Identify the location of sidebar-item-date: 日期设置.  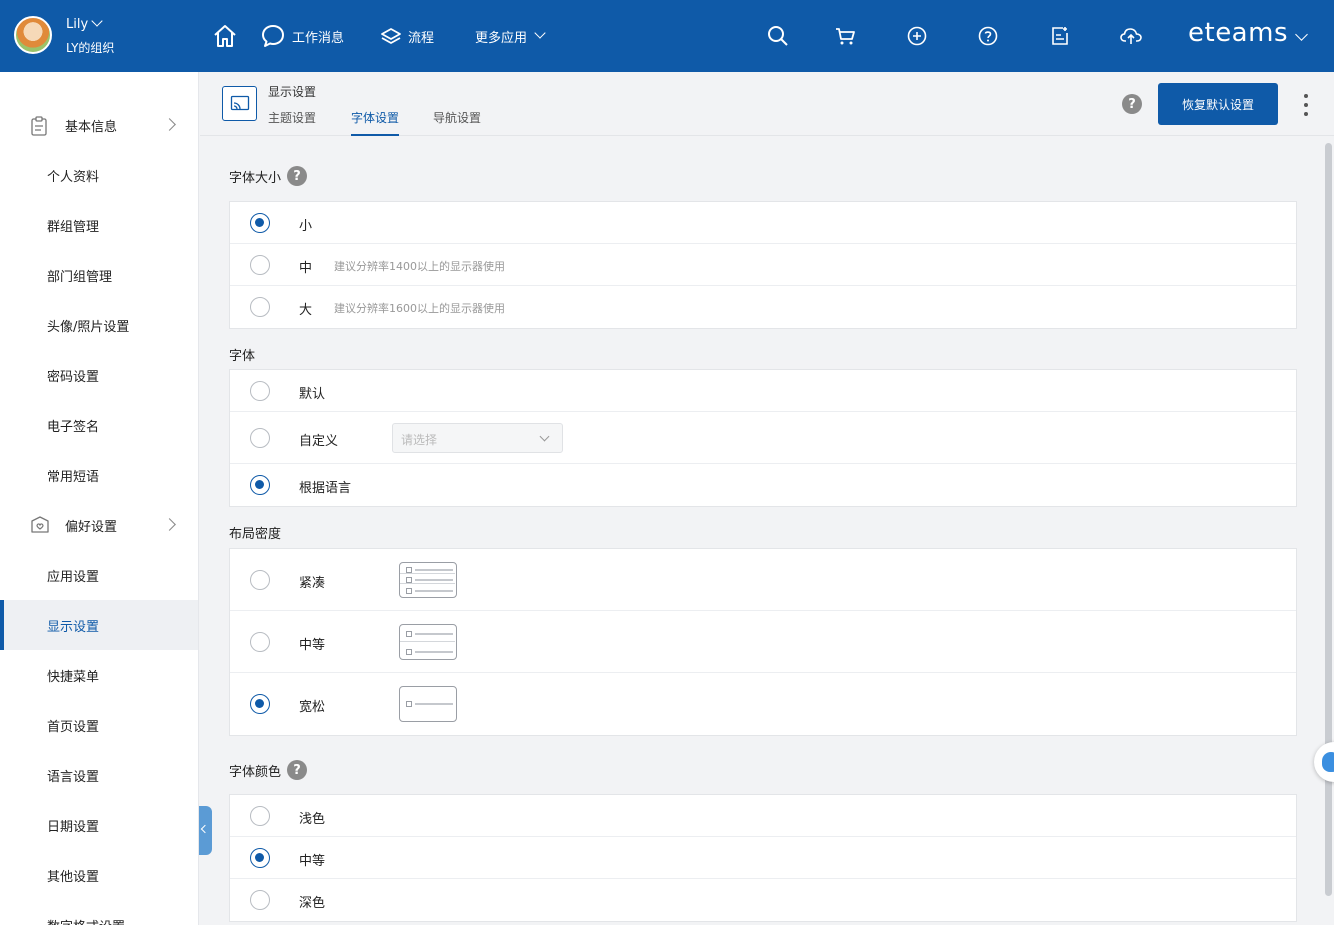
(99, 825).